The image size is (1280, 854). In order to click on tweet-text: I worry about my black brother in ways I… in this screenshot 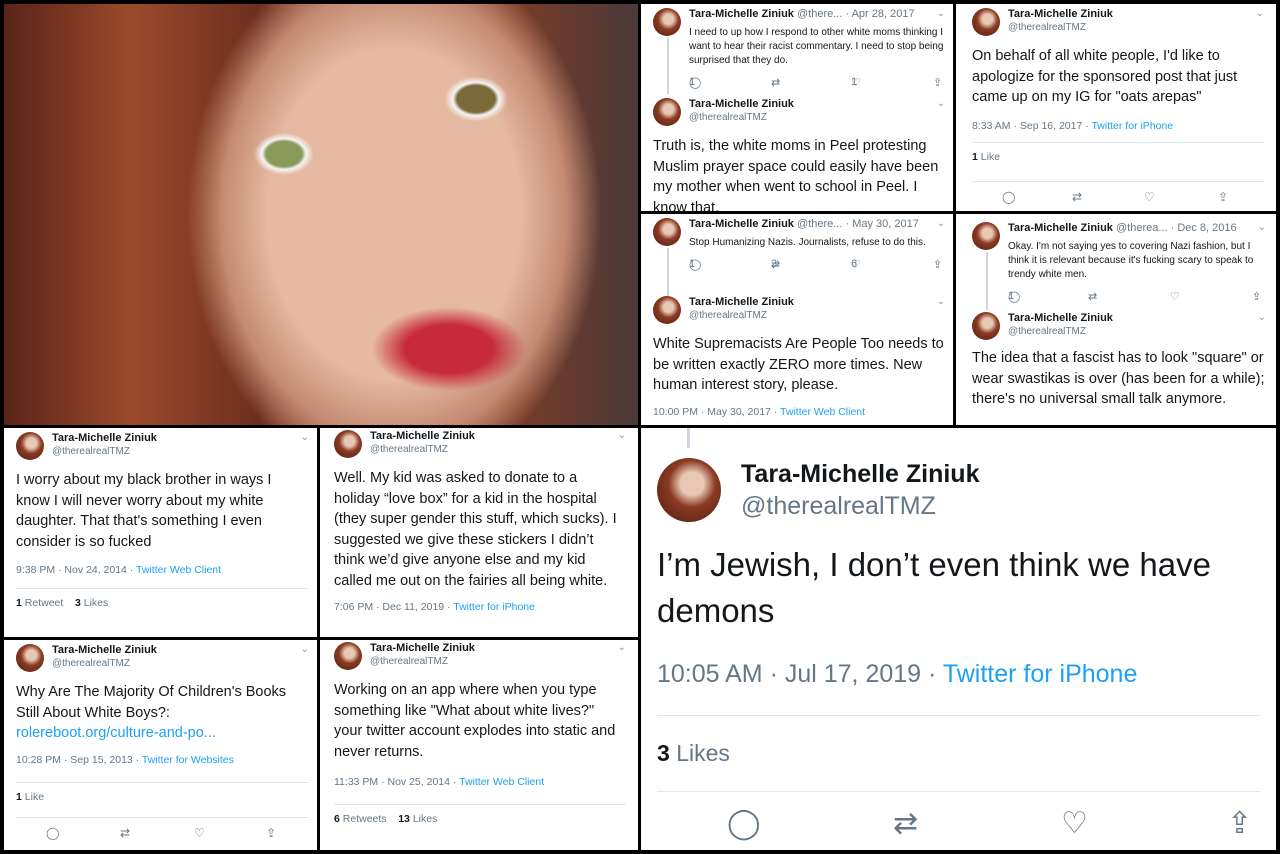, I will do `click(144, 511)`.